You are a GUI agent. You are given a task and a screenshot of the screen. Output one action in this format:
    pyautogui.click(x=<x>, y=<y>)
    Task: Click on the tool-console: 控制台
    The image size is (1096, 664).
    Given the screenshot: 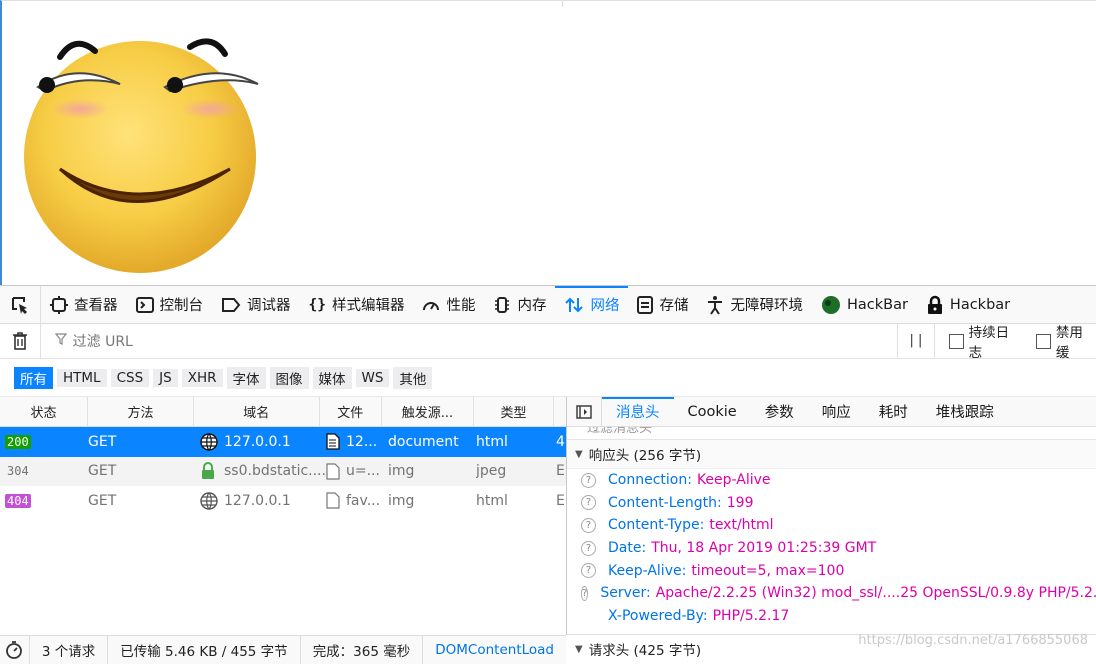 What is the action you would take?
    pyautogui.click(x=170, y=304)
    